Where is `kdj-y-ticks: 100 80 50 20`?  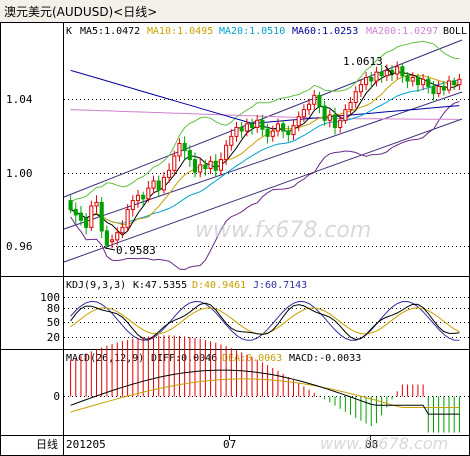
kdj-y-ticks: 100 80 50 20 is located at coordinates (50, 317).